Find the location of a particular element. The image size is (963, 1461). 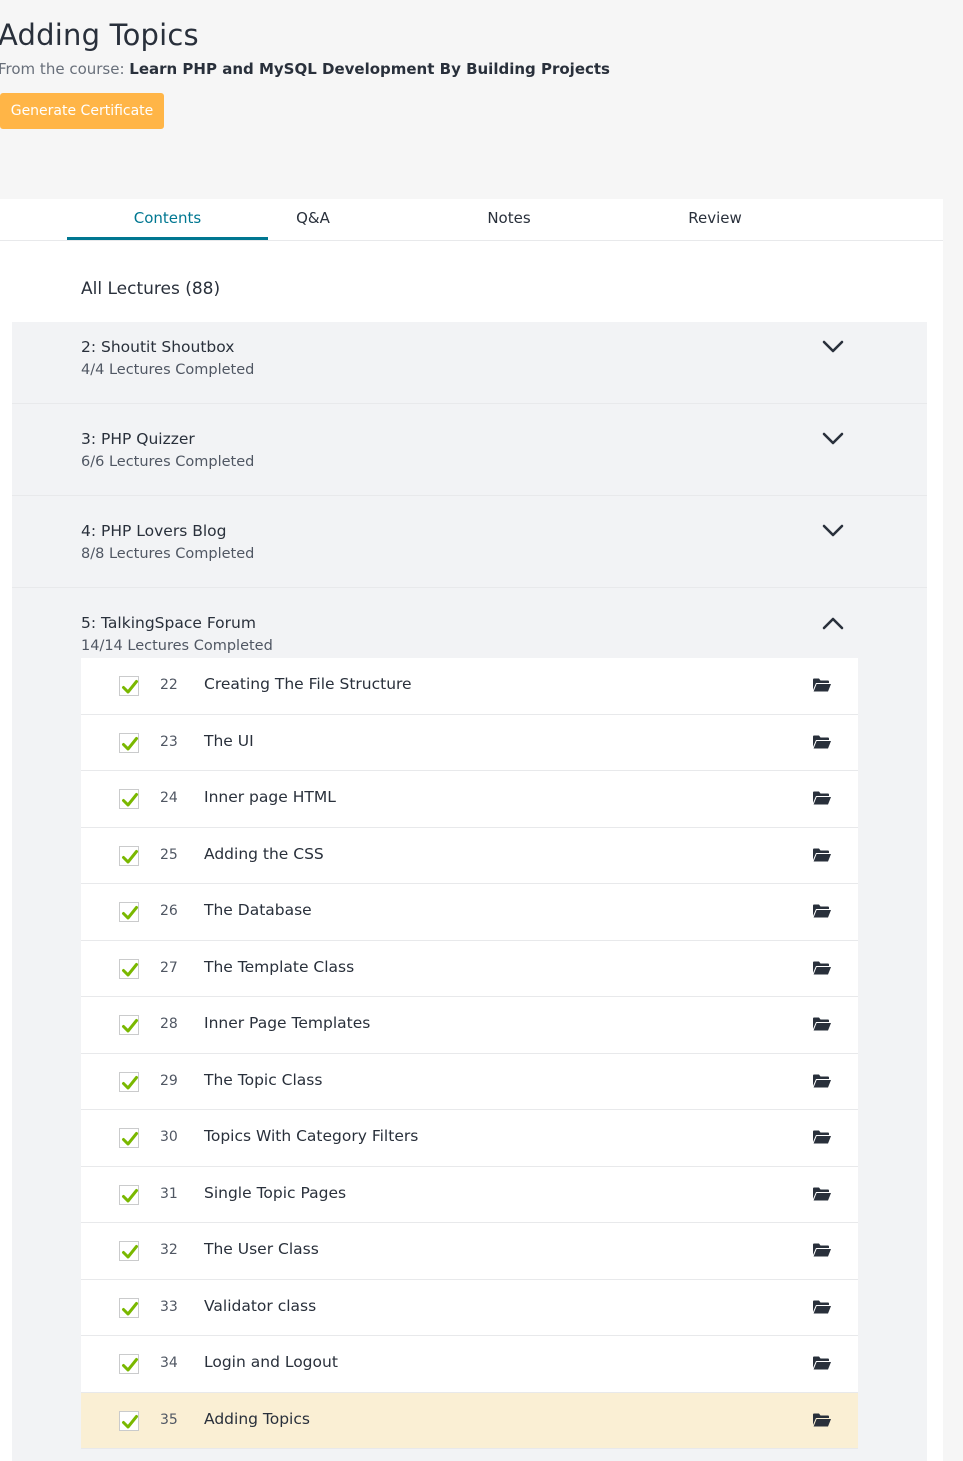

lecture-title: Login and Logout is located at coordinates (271, 1362).